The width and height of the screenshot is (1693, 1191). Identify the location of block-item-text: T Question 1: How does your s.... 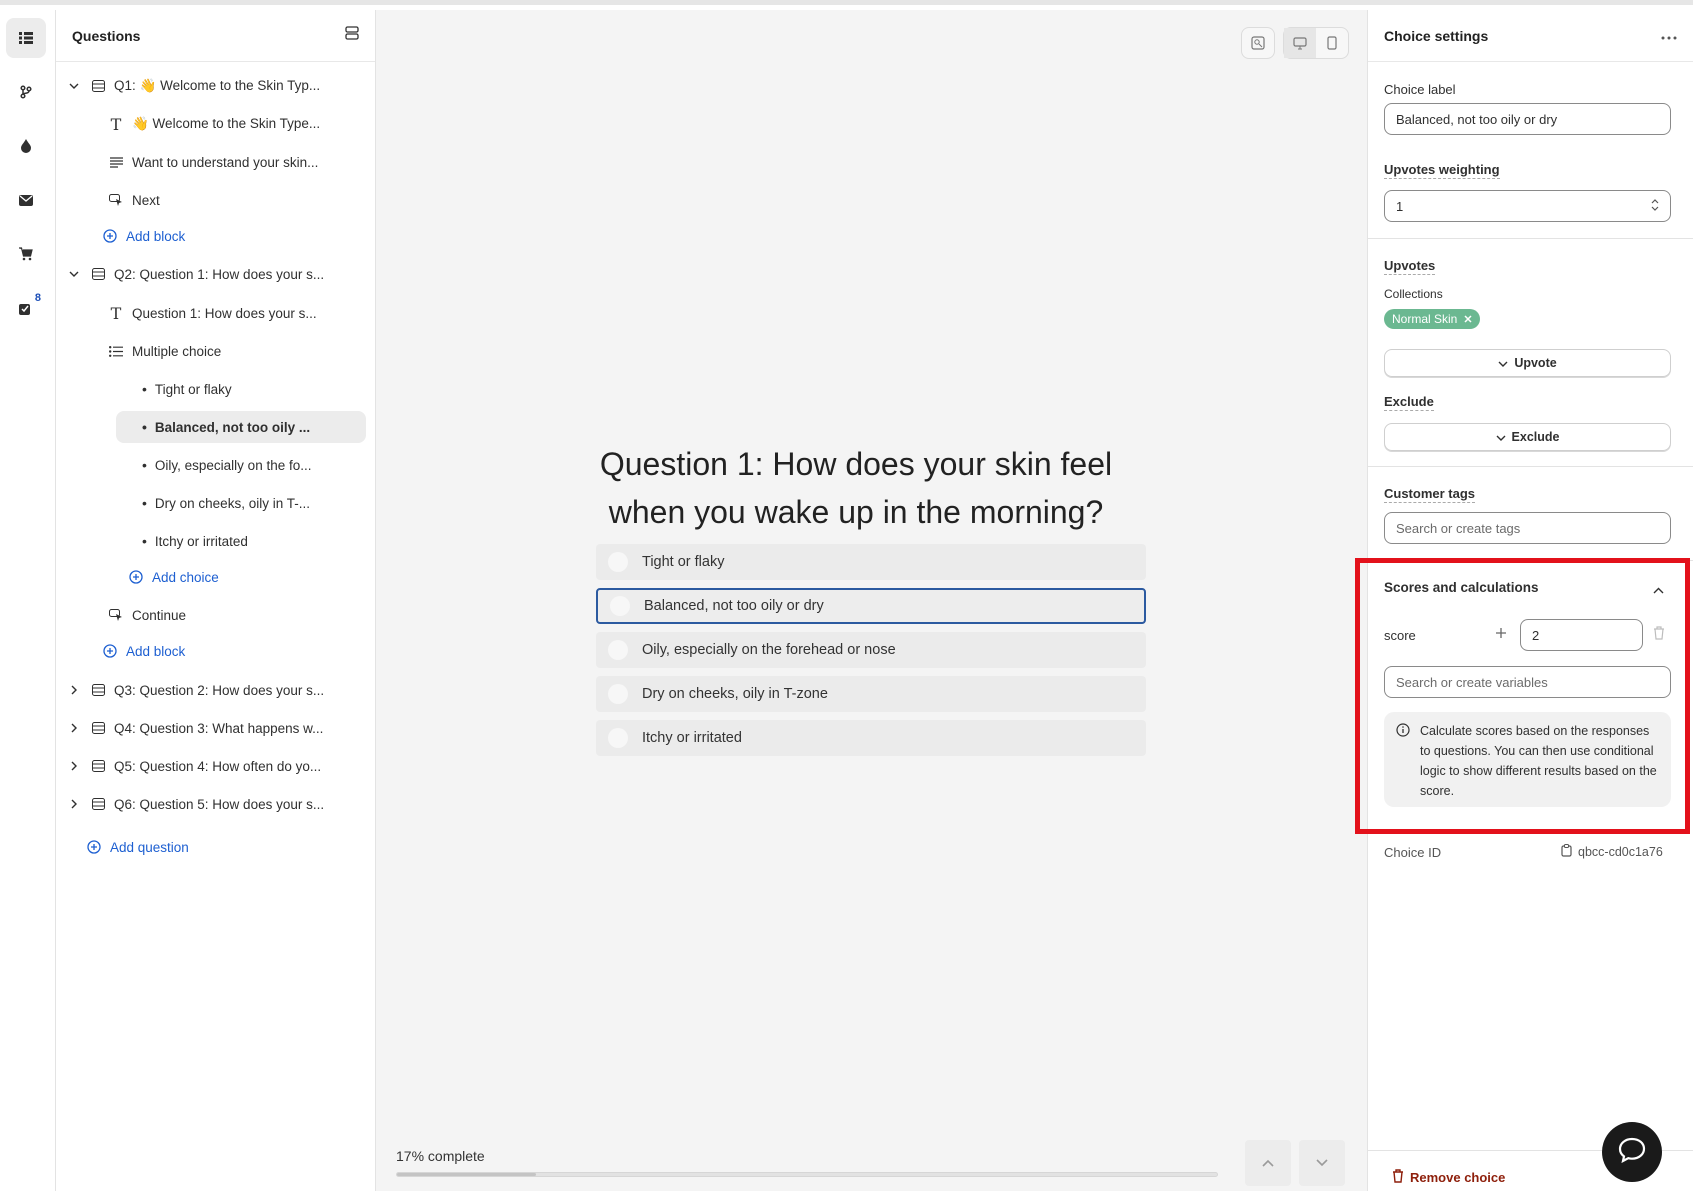
(211, 313).